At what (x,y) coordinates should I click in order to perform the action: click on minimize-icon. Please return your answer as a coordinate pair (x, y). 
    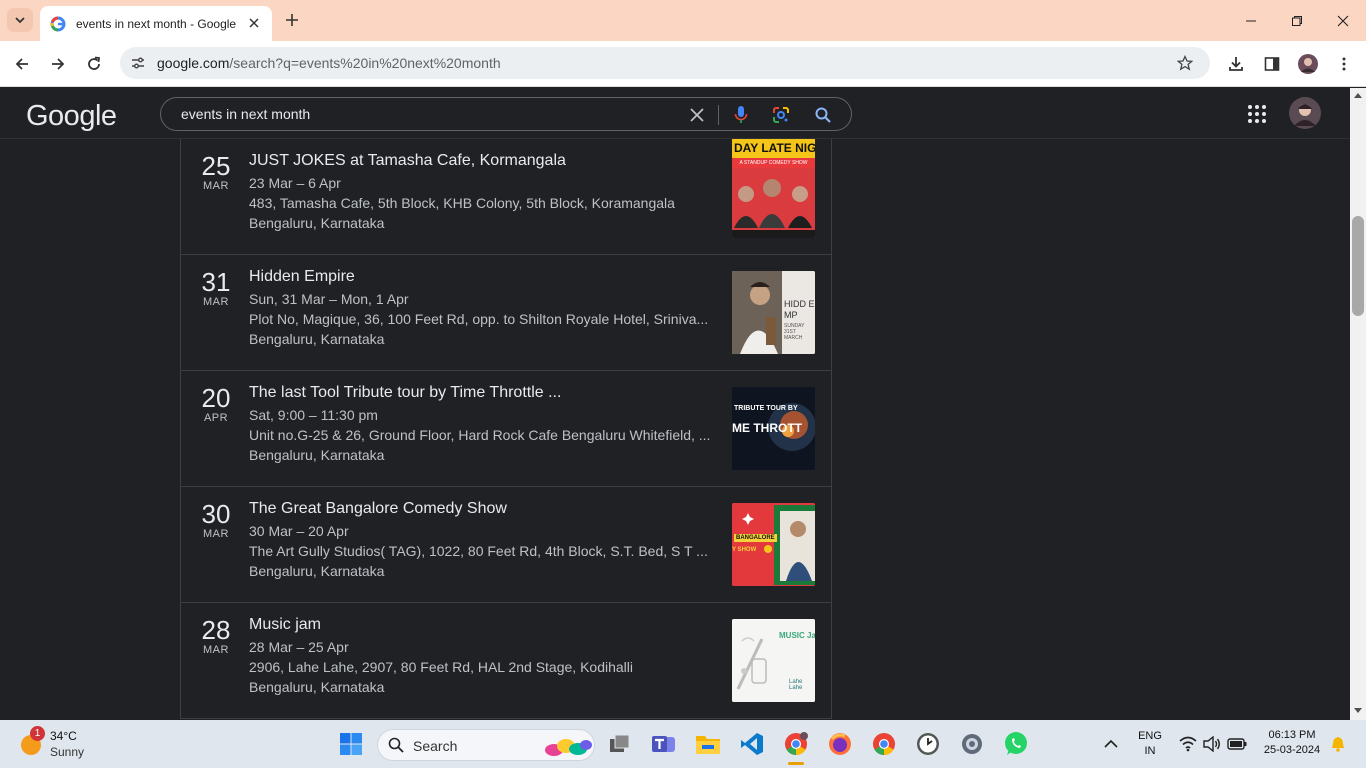
    Looking at the image, I should click on (1251, 20).